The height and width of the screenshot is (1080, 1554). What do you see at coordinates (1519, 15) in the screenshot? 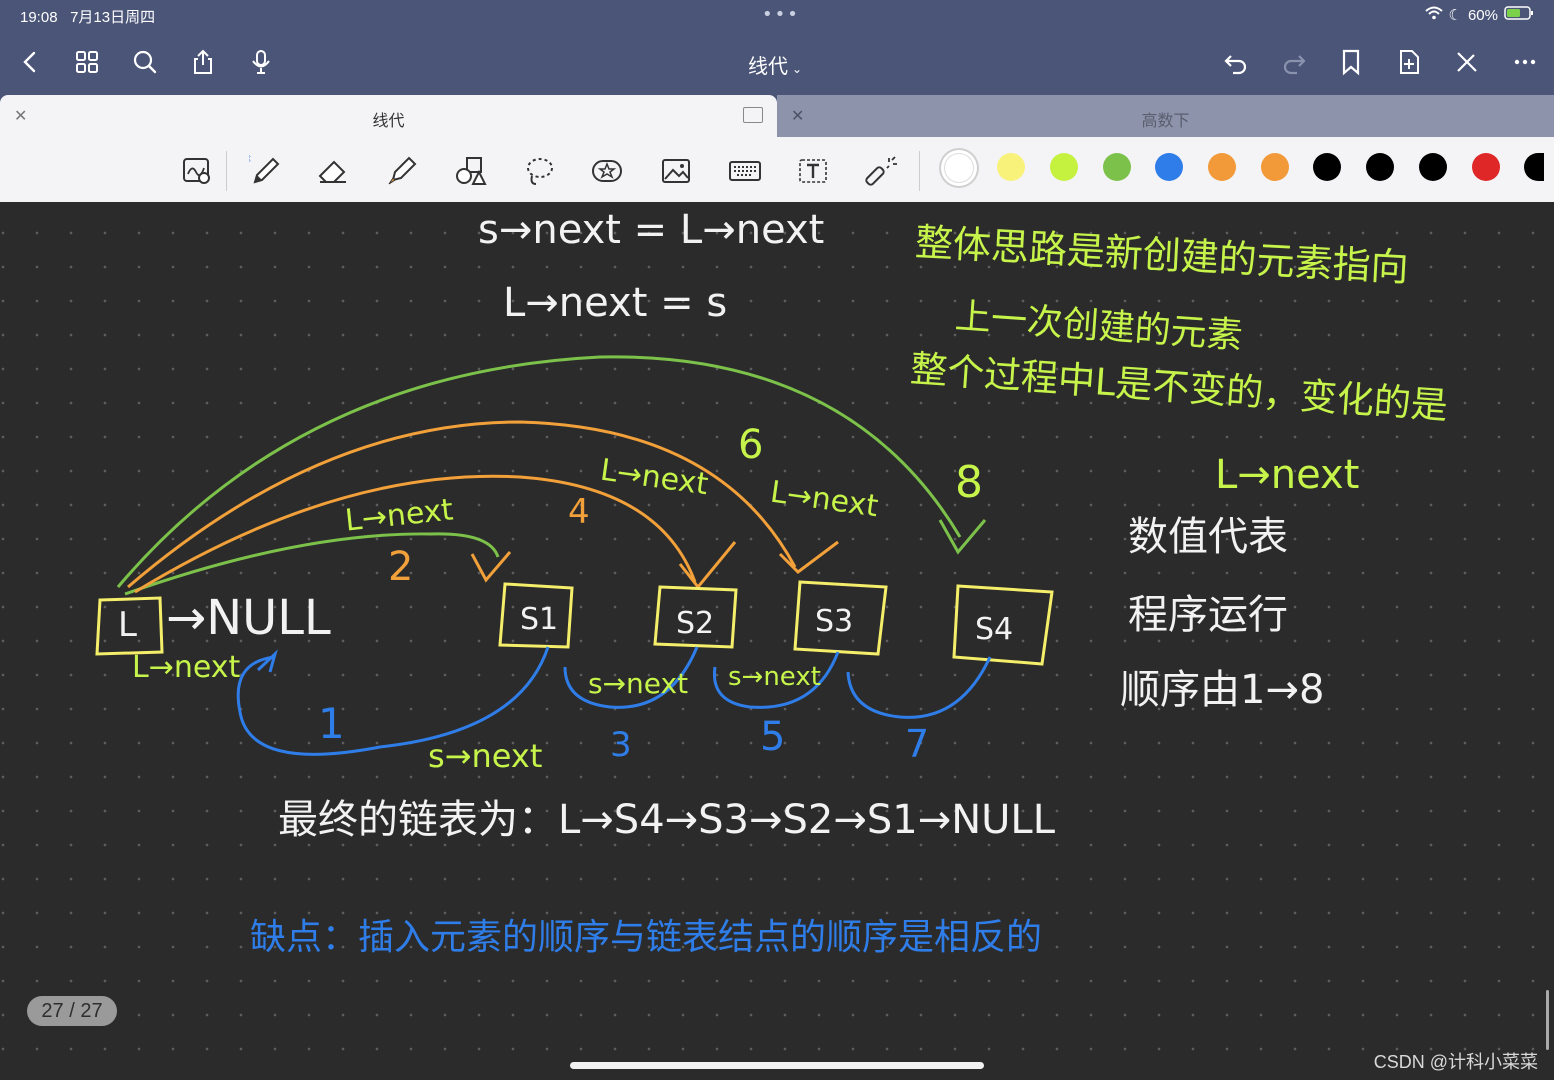
I see `battery-icon` at bounding box center [1519, 15].